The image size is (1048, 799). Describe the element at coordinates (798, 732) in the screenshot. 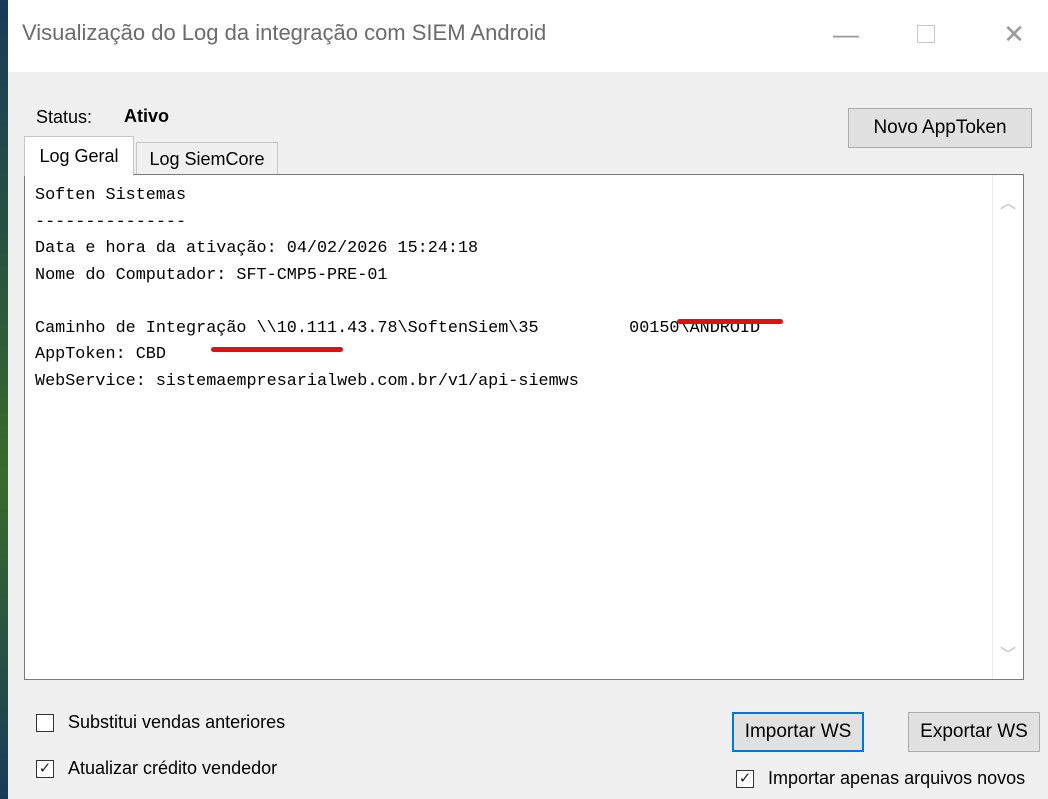

I see `importar-ws-button: Importar WS` at that location.